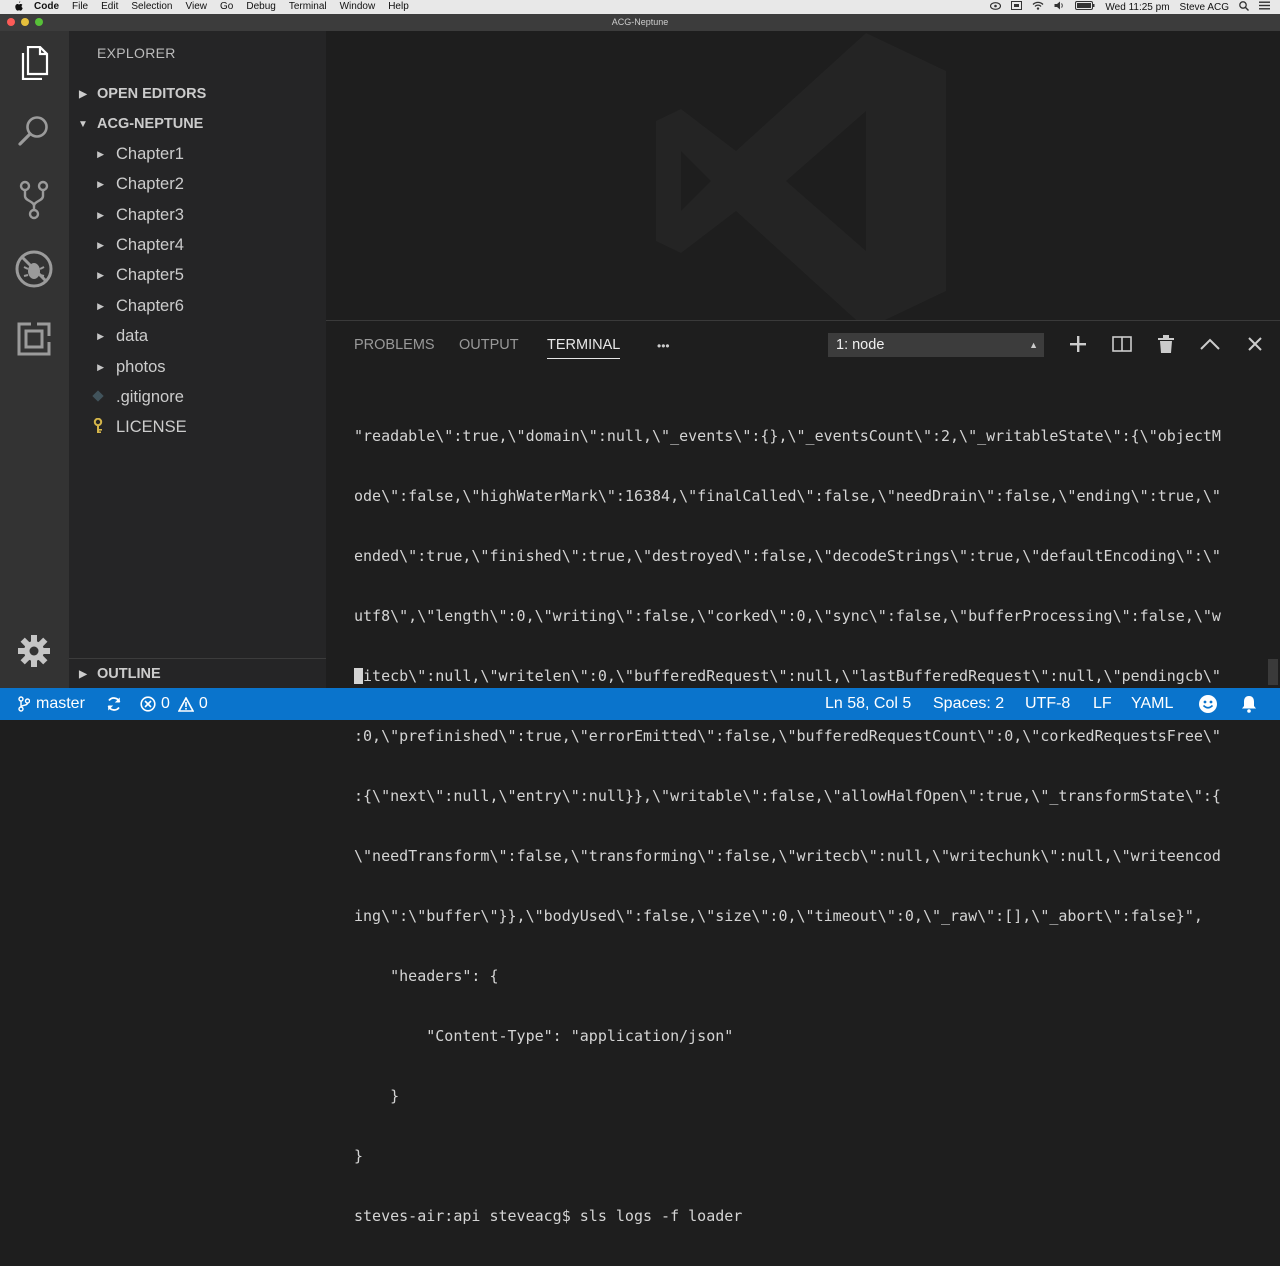 Image resolution: width=1280 pixels, height=1266 pixels. What do you see at coordinates (197, 367) in the screenshot?
I see `tree-item-photos: ▶ photos` at bounding box center [197, 367].